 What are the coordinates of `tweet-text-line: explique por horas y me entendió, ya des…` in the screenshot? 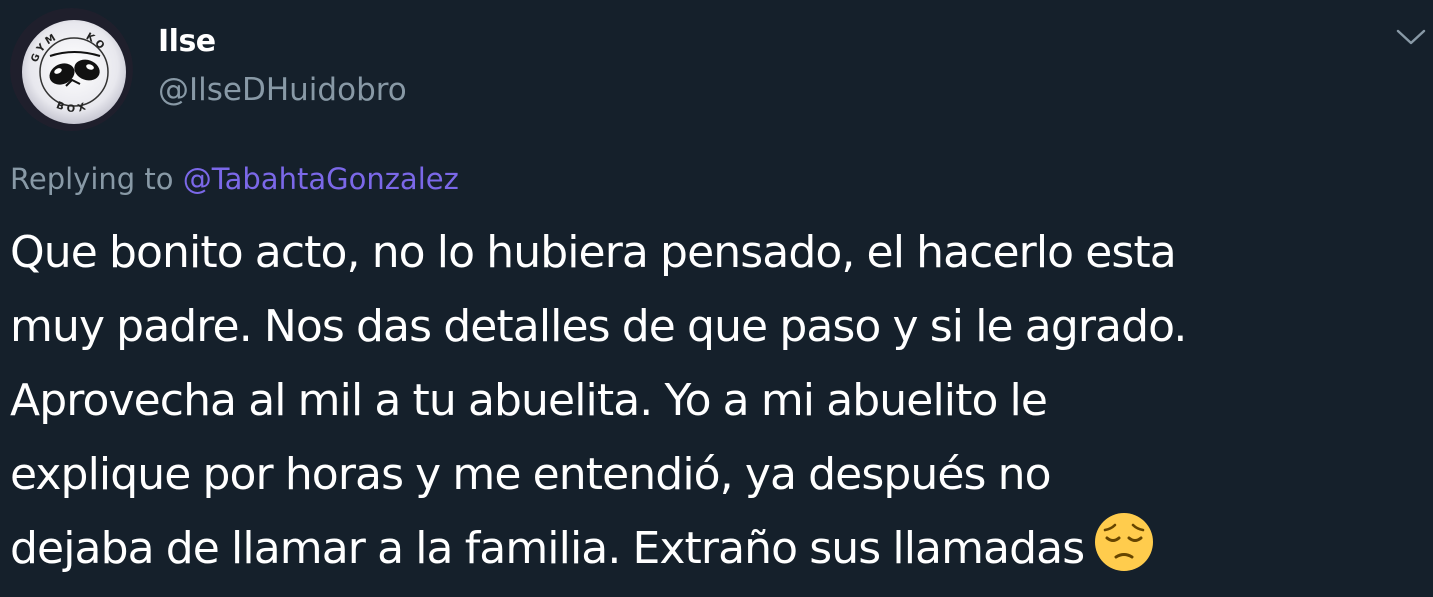 It's located at (531, 474).